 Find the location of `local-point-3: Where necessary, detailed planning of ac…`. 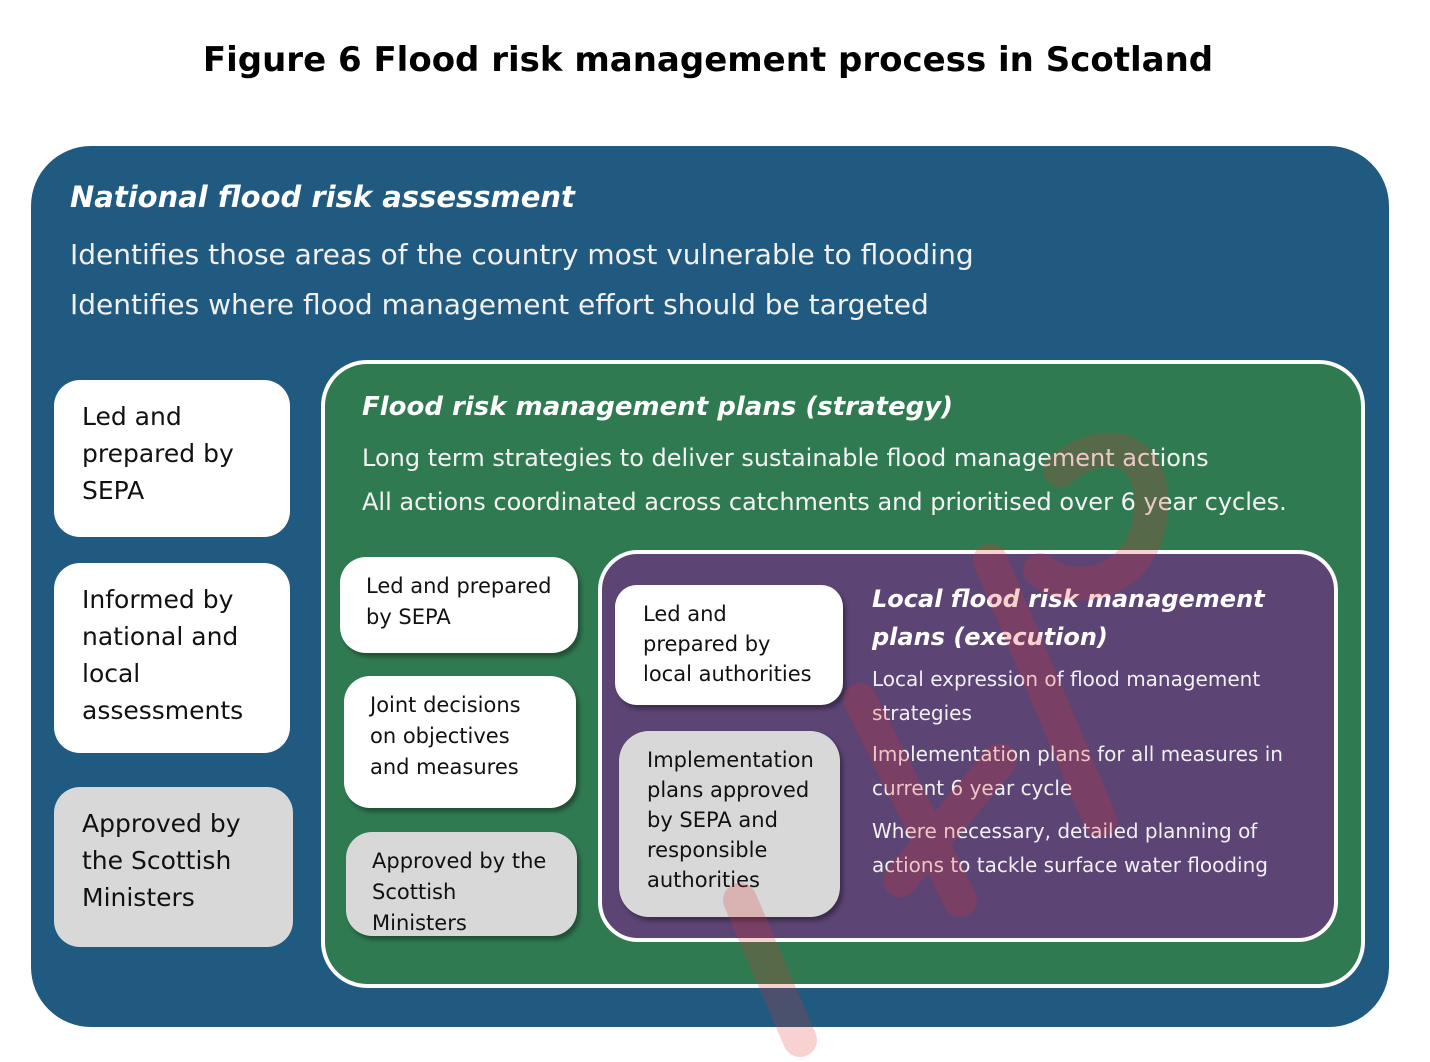

local-point-3: Where necessary, detailed planning of ac… is located at coordinates (1070, 848).